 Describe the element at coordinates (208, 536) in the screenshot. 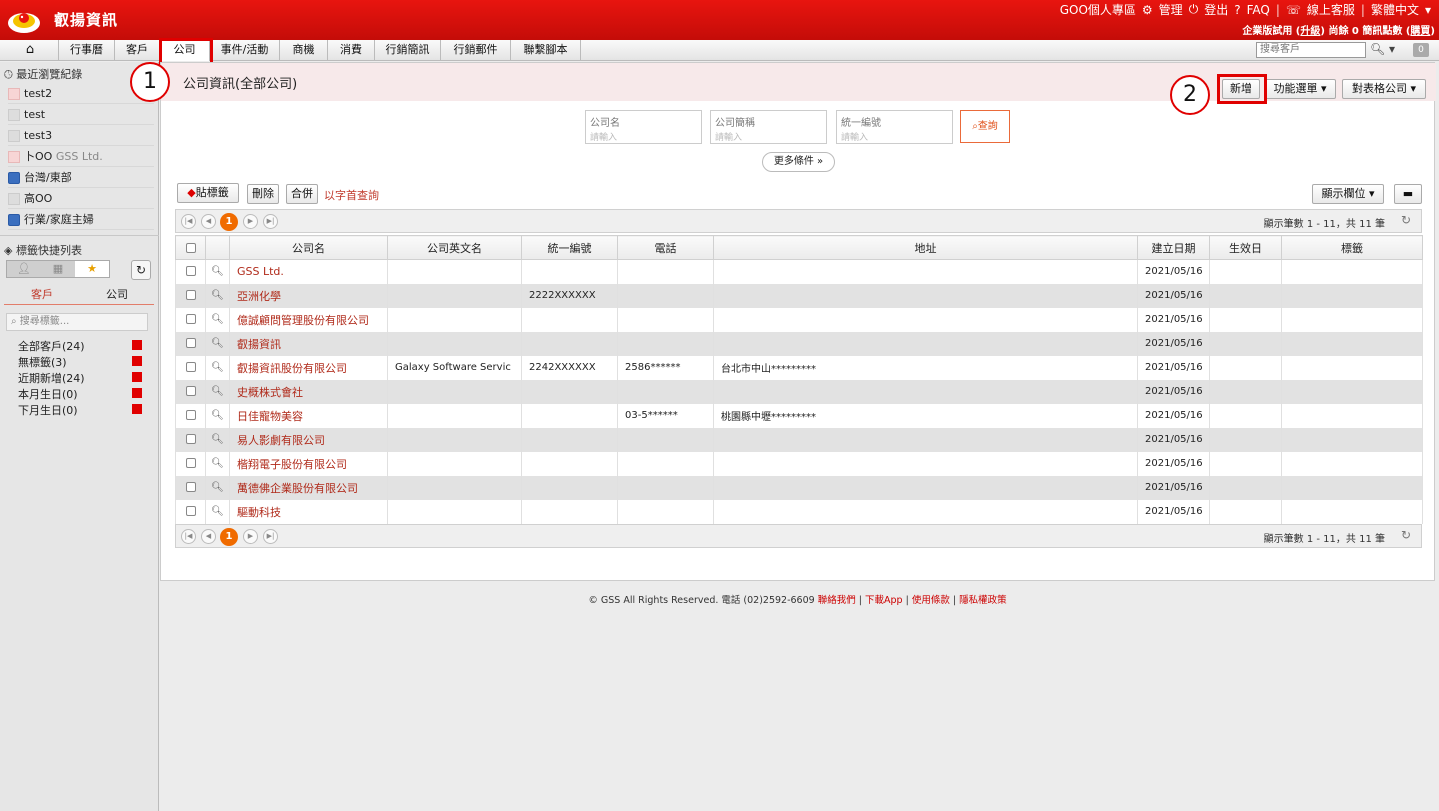

I see `prev-page-icon: ◀` at that location.